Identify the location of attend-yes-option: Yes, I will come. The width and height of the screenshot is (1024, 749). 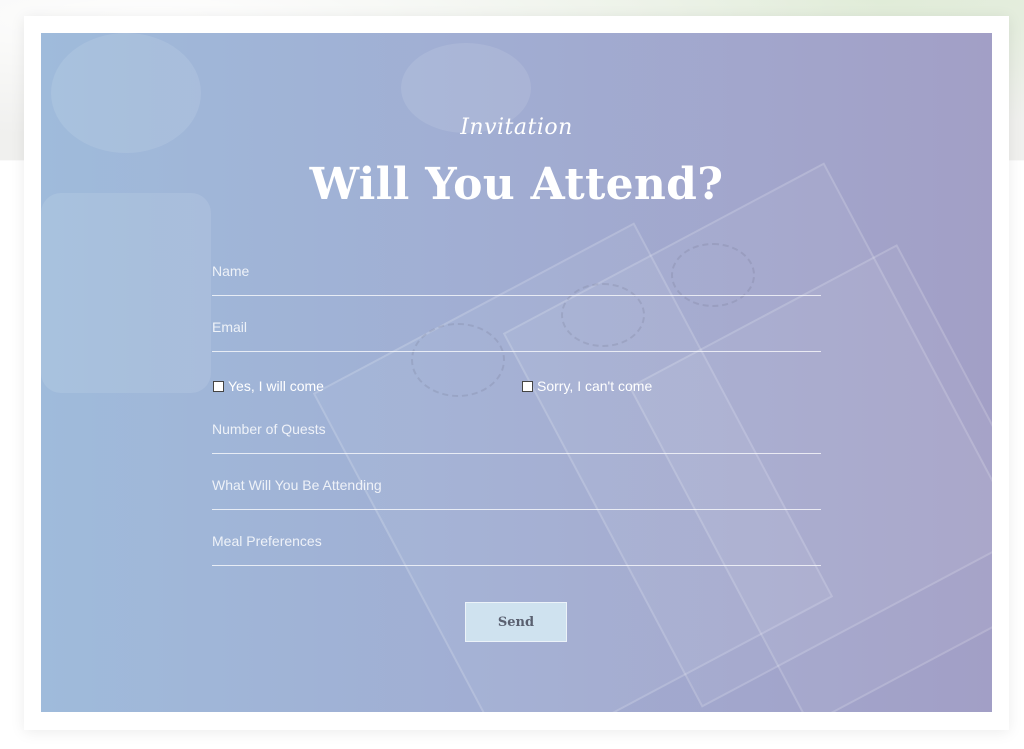
(268, 386).